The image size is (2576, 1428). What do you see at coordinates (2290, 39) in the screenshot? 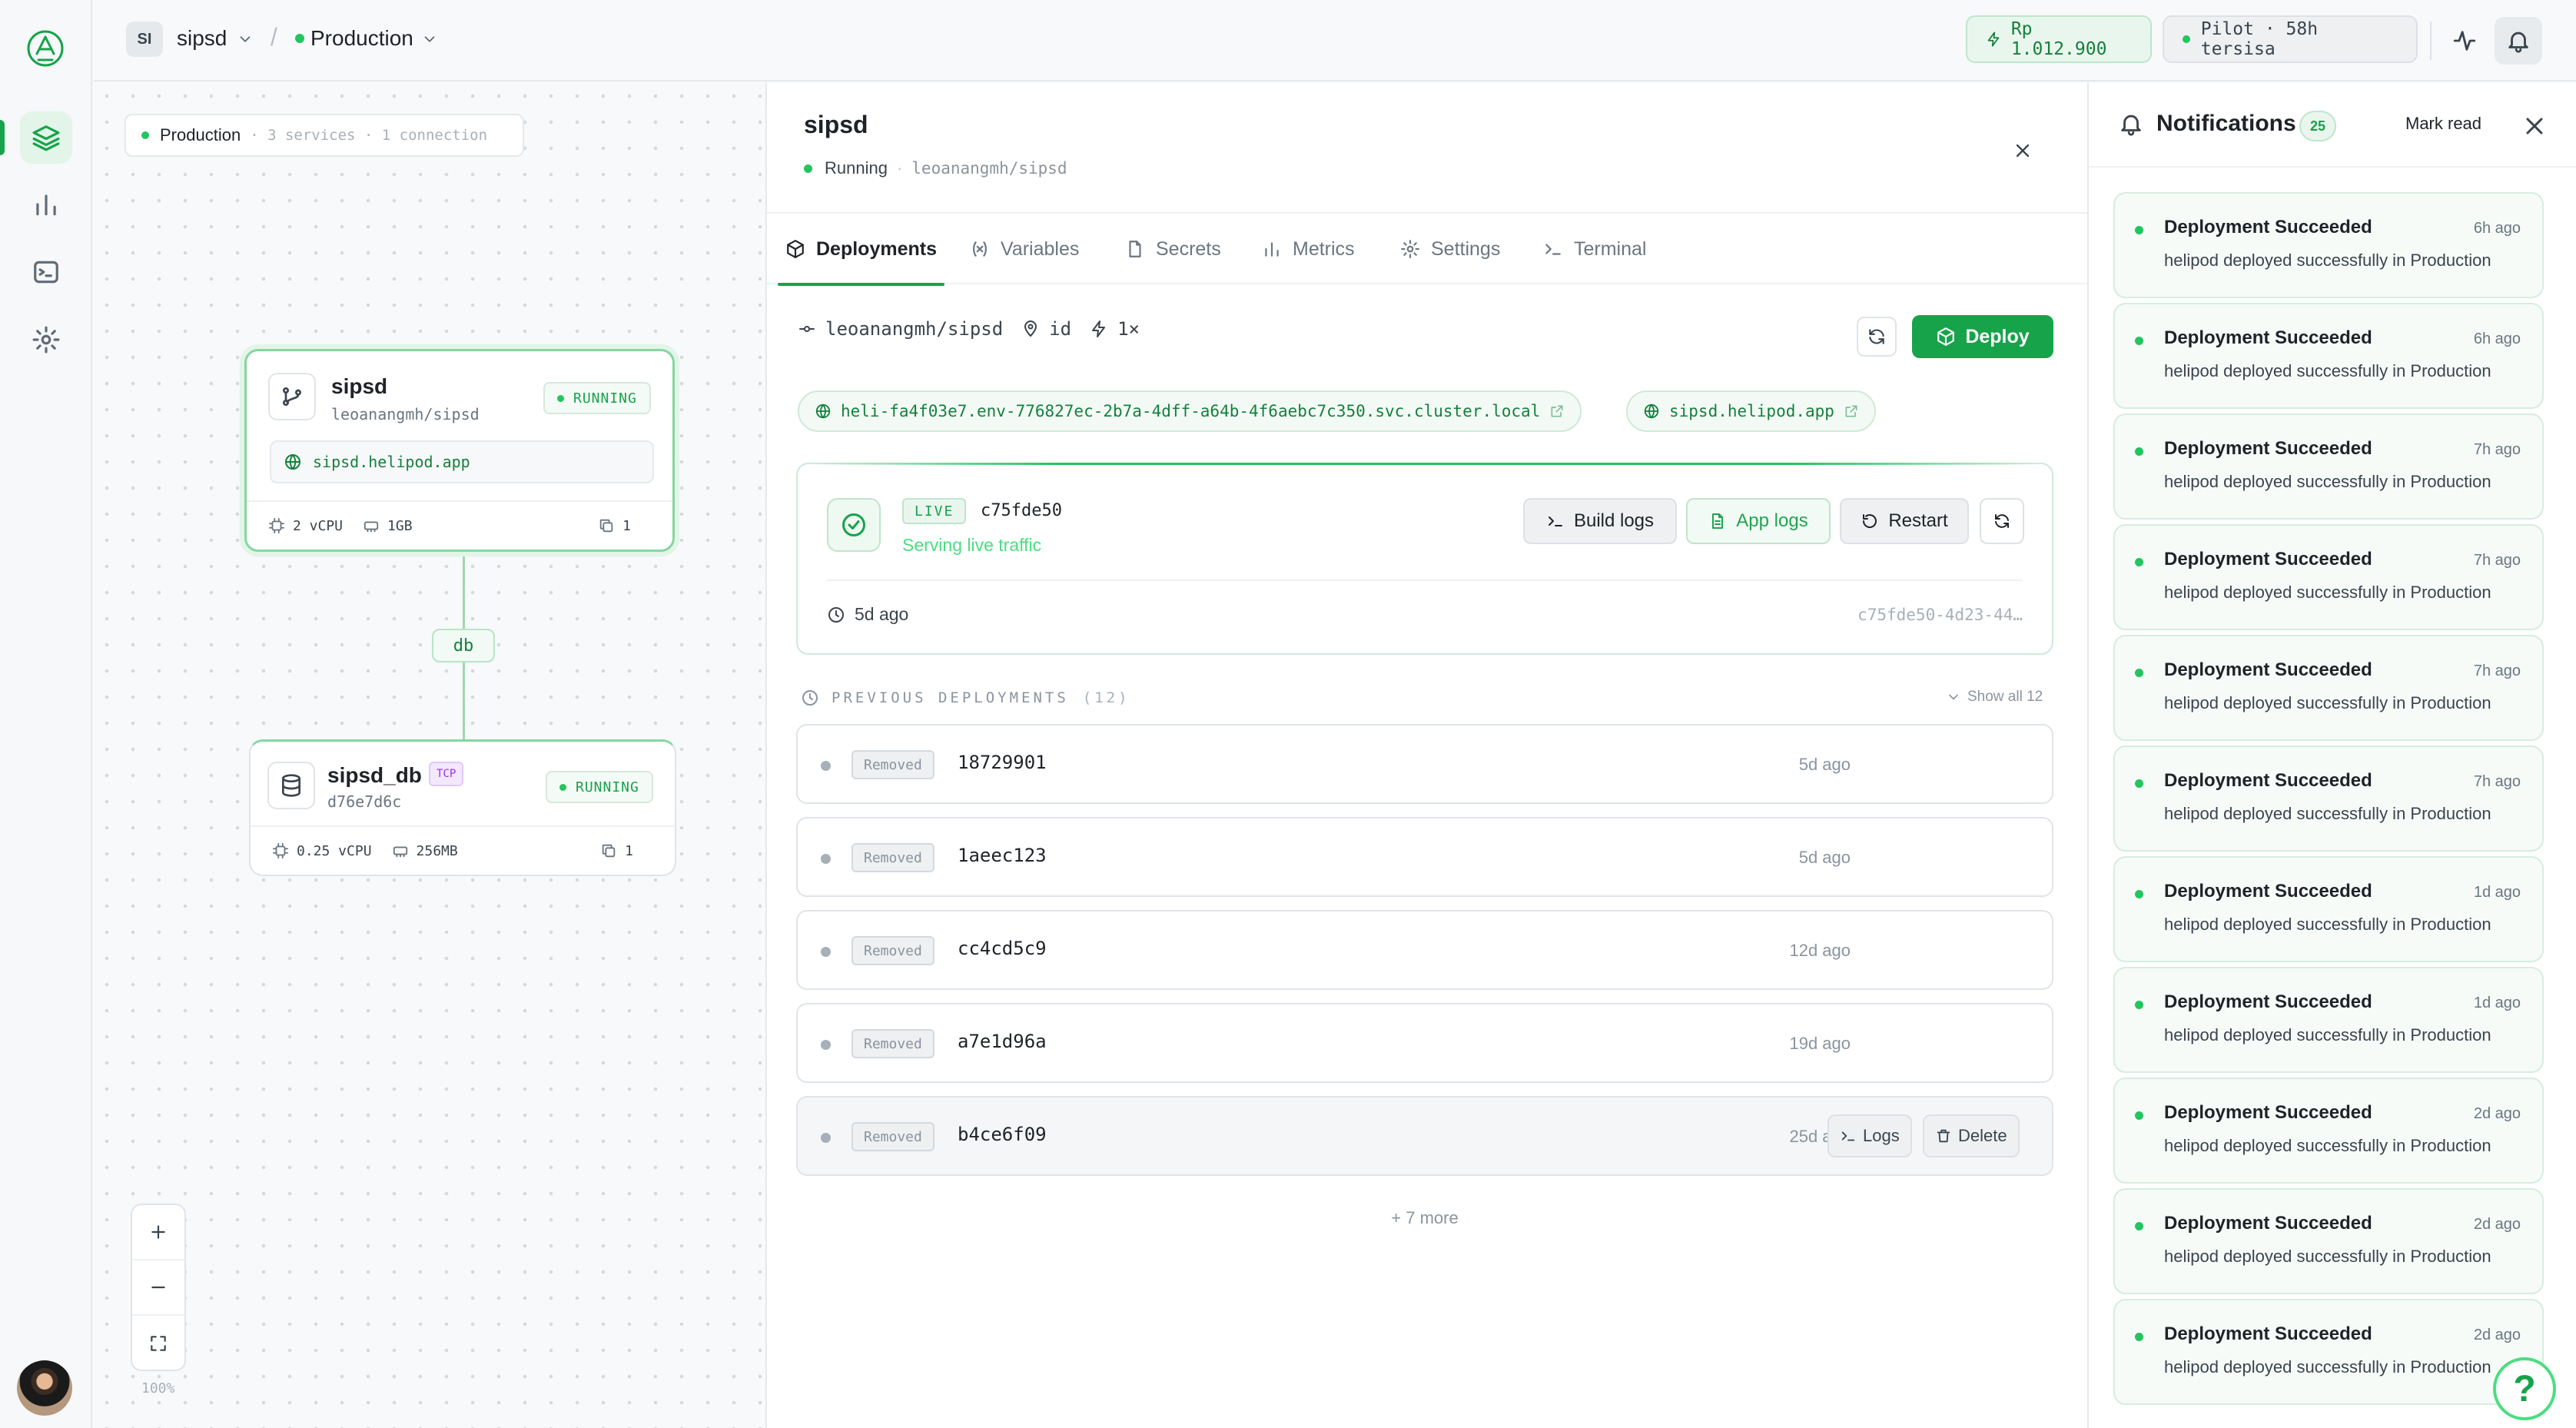
I see `plan-pill: Pilot · 58h tersisa` at bounding box center [2290, 39].